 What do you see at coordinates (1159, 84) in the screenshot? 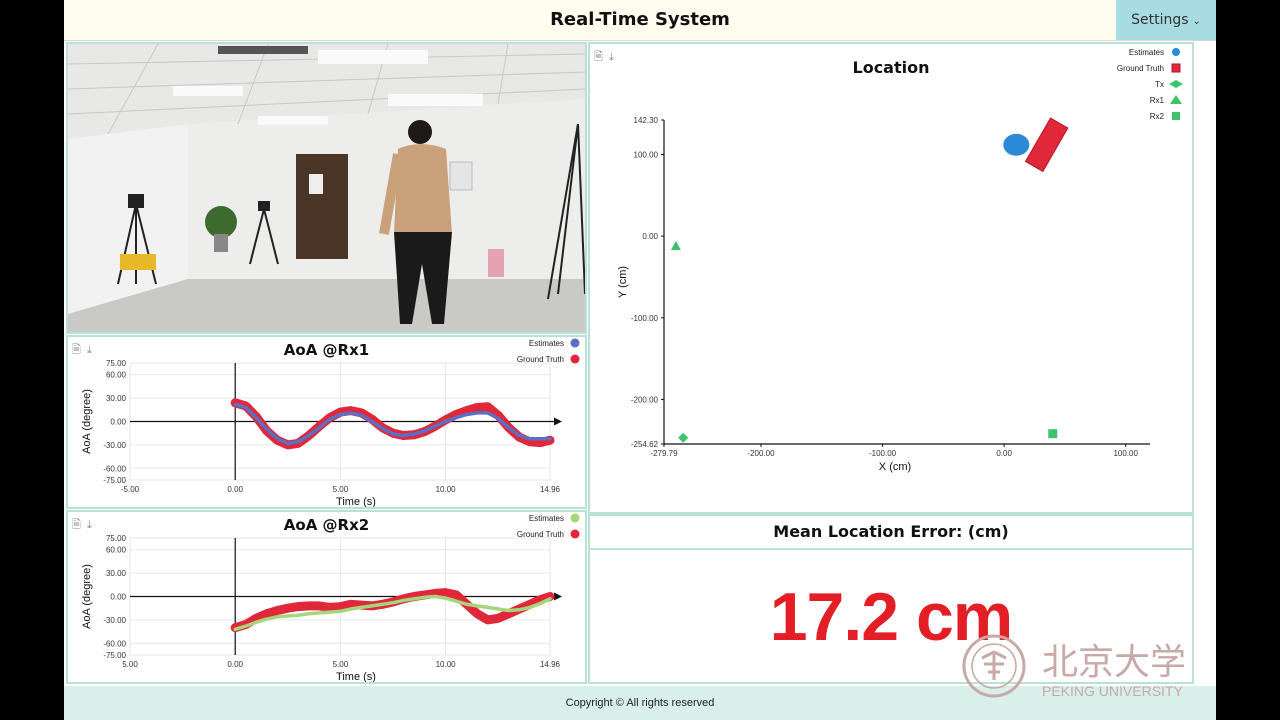
I see `legend-label-tx: Tx` at bounding box center [1159, 84].